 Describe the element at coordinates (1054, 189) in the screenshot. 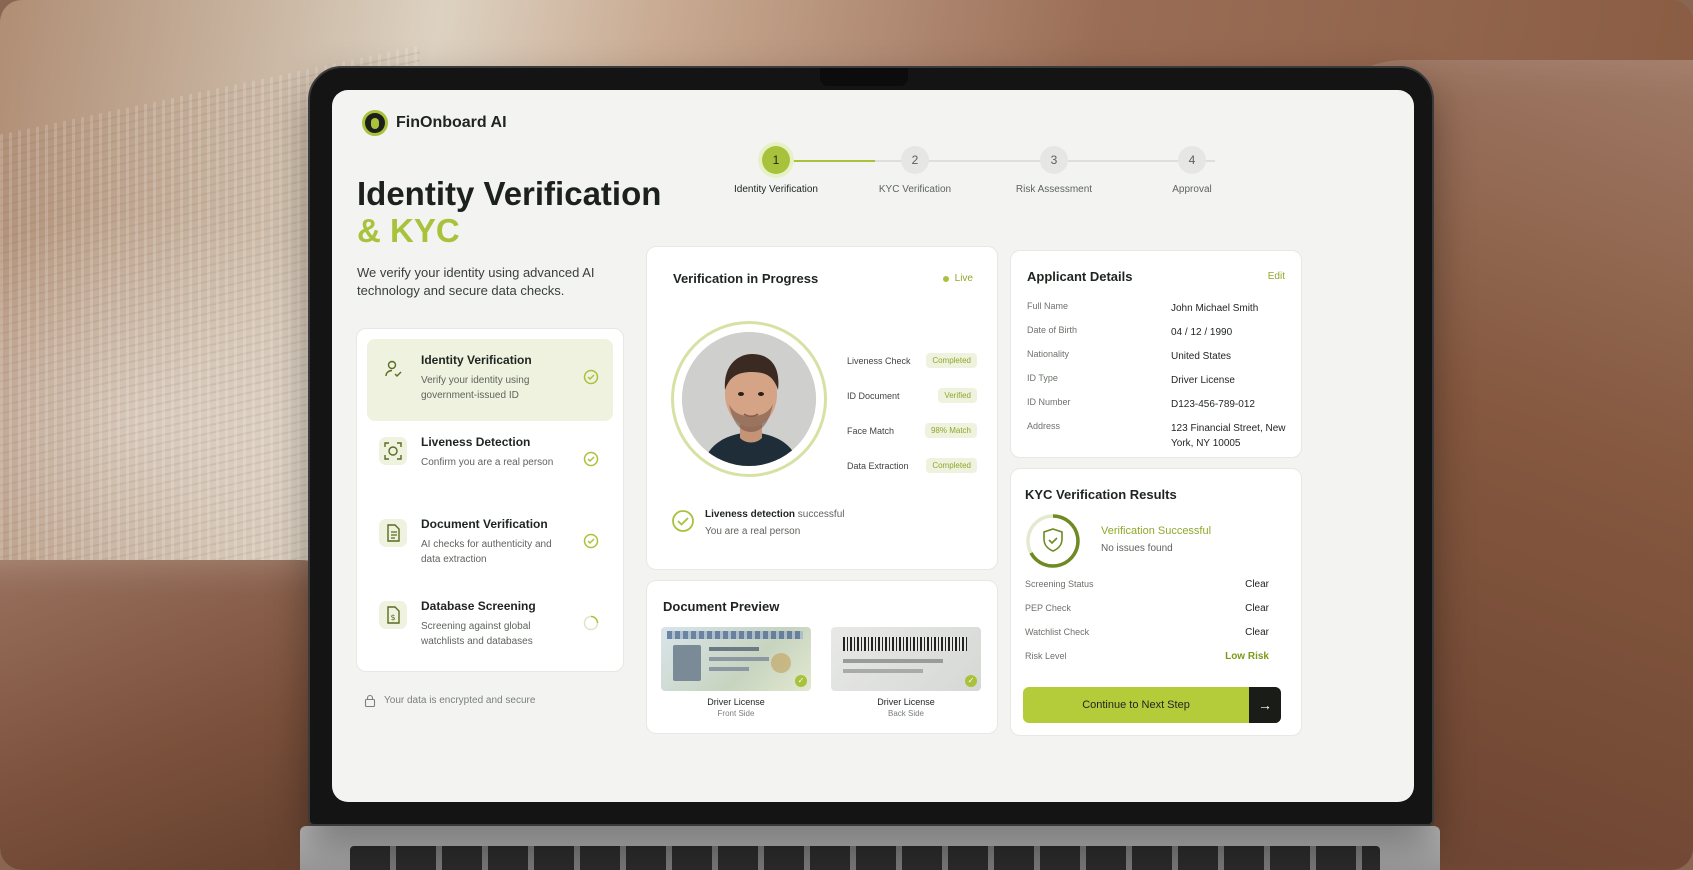

I see `stepper-label: Risk Assessment` at that location.